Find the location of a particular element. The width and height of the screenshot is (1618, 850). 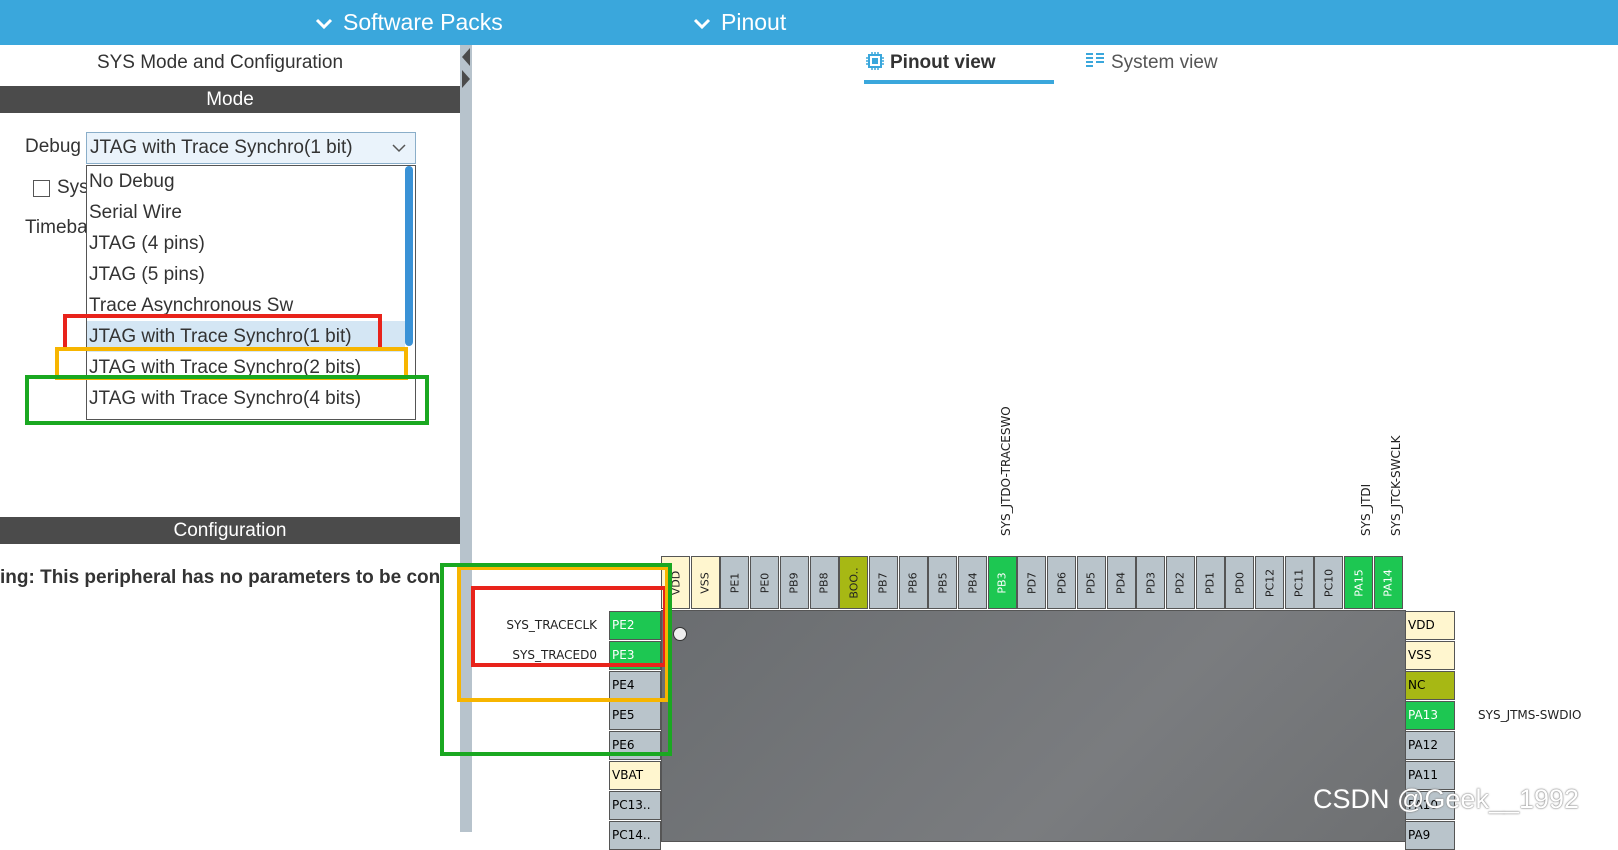

pin-label: PD3 is located at coordinates (1151, 582).